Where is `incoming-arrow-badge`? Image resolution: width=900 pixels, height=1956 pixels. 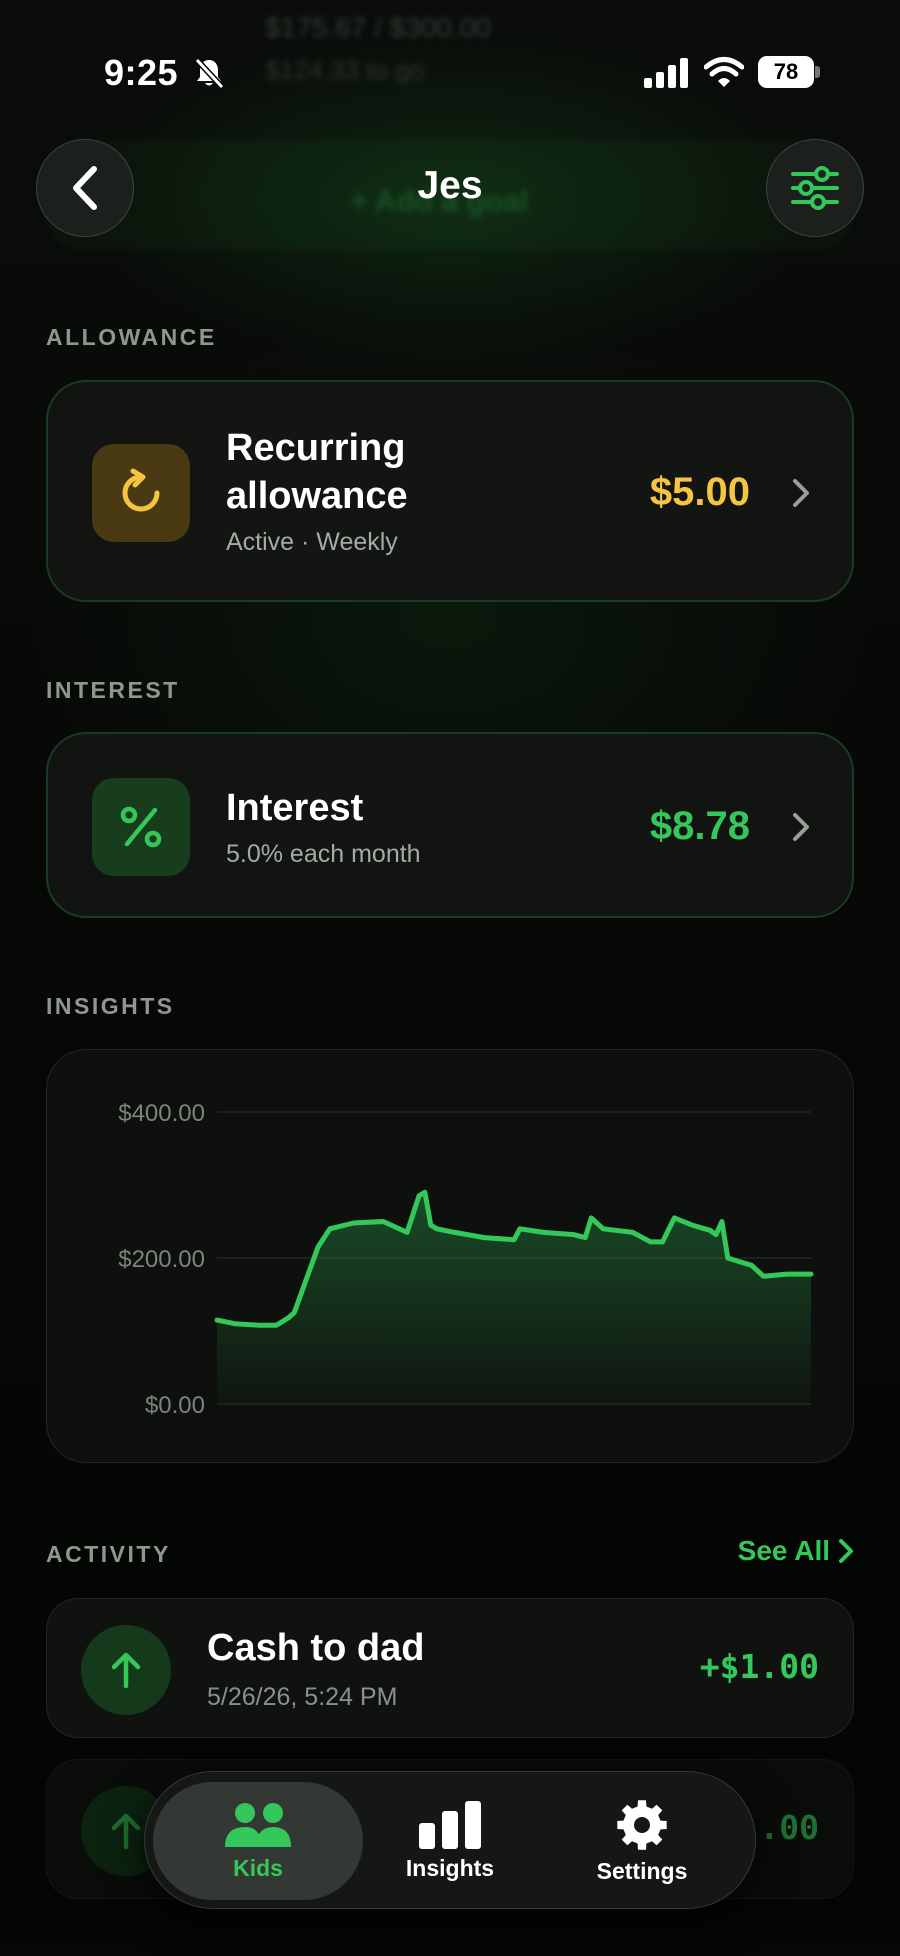
incoming-arrow-badge is located at coordinates (126, 1670).